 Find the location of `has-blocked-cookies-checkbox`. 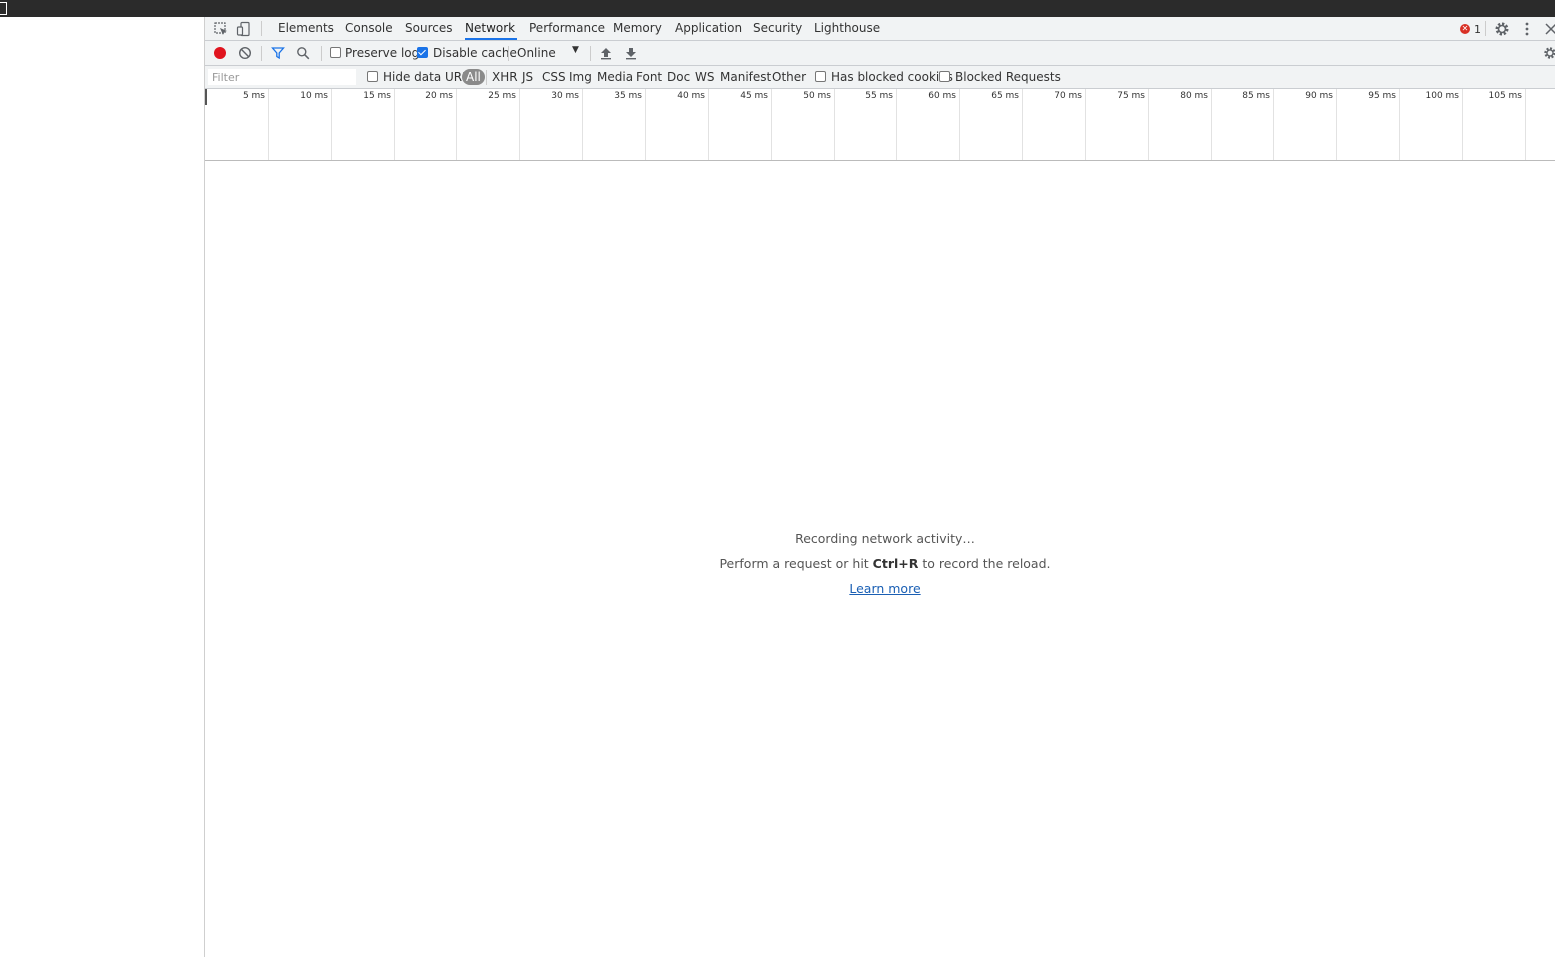

has-blocked-cookies-checkbox is located at coordinates (820, 76).